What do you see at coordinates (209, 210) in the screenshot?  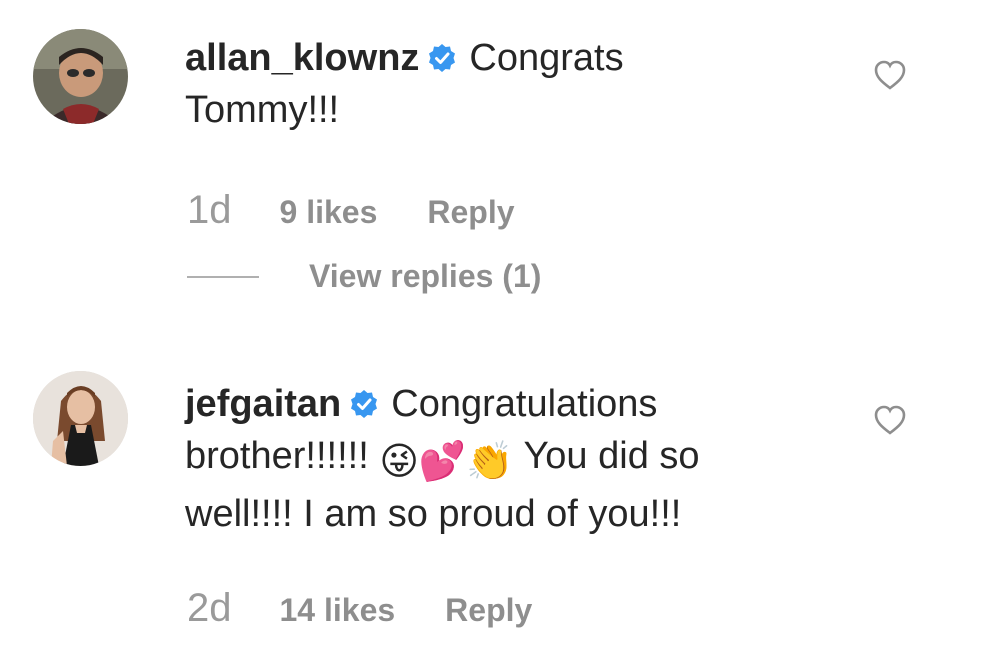 I see `comment-timestamp: 1d` at bounding box center [209, 210].